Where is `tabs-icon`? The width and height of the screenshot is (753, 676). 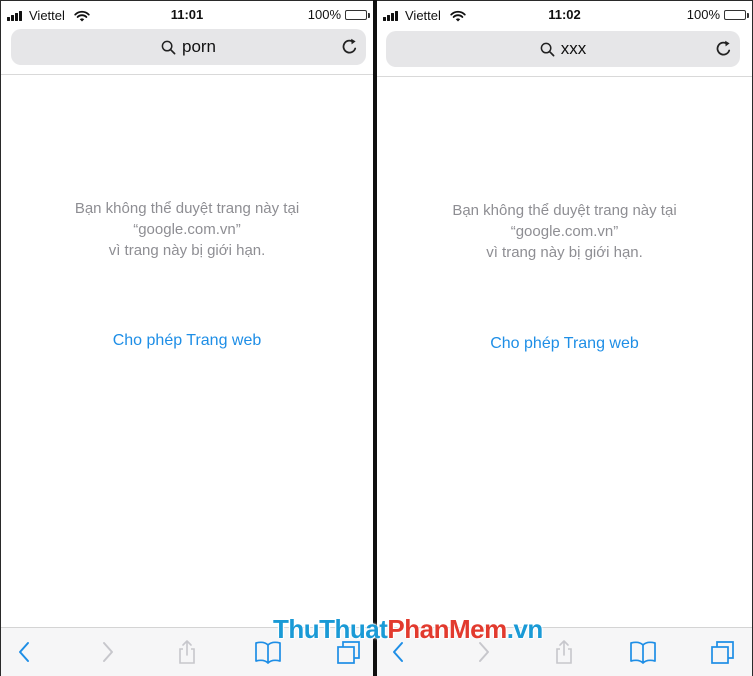 tabs-icon is located at coordinates (722, 652).